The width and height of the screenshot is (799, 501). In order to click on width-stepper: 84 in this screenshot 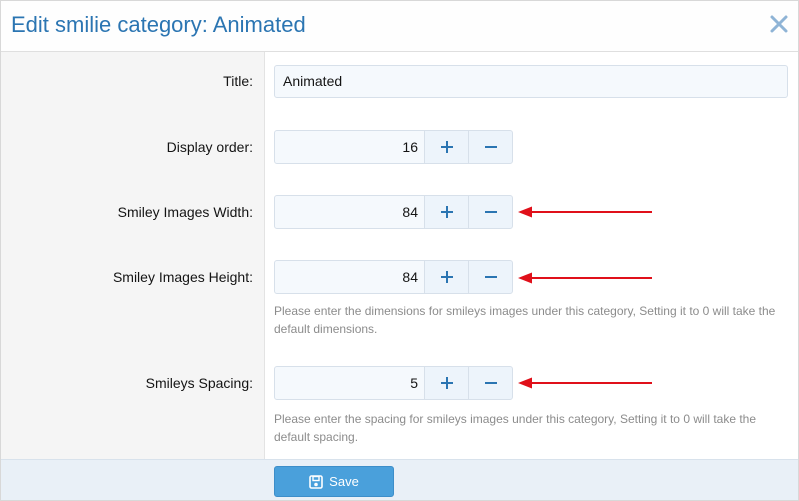, I will do `click(394, 212)`.